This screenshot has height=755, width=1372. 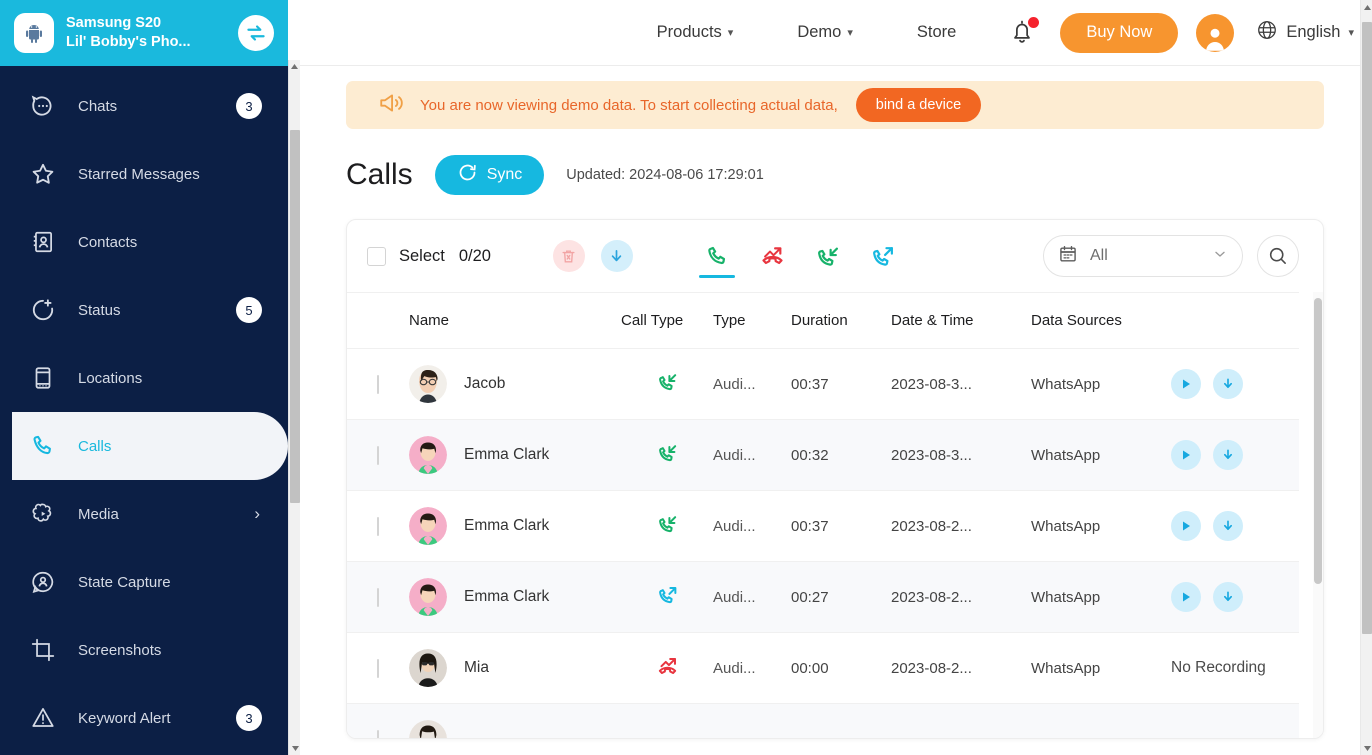 I want to click on sidebar-item-label: Media, so click(x=98, y=514).